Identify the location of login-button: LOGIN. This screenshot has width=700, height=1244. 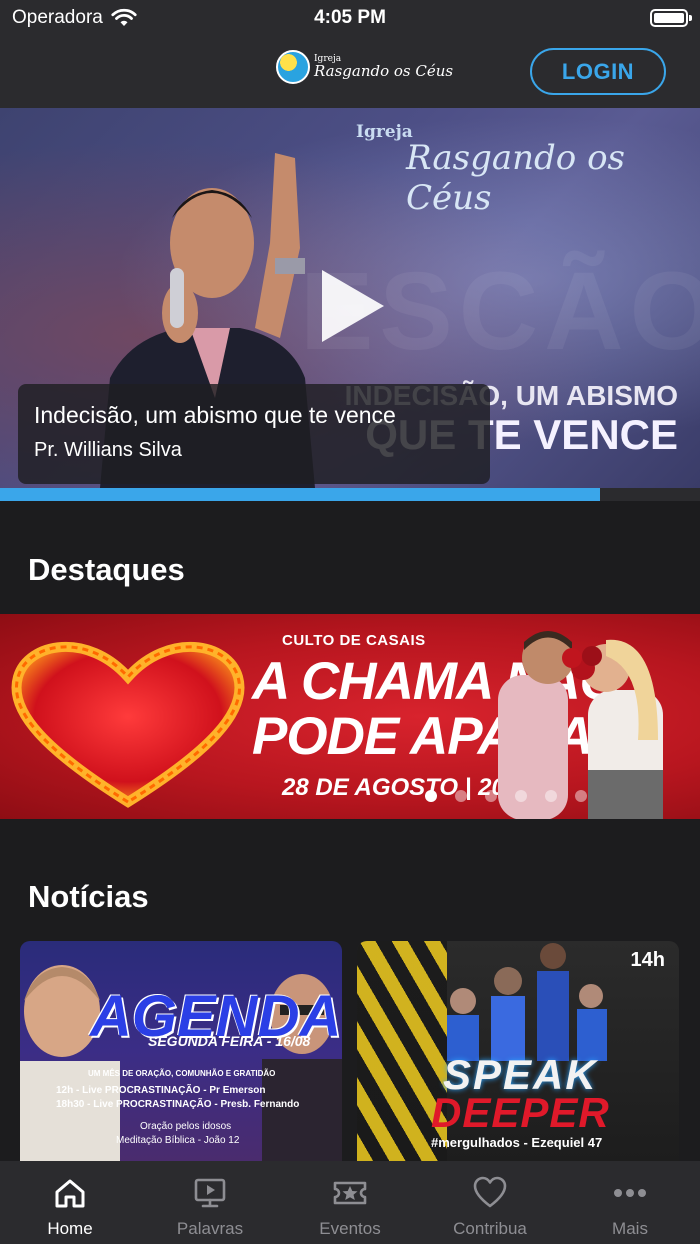
(598, 71).